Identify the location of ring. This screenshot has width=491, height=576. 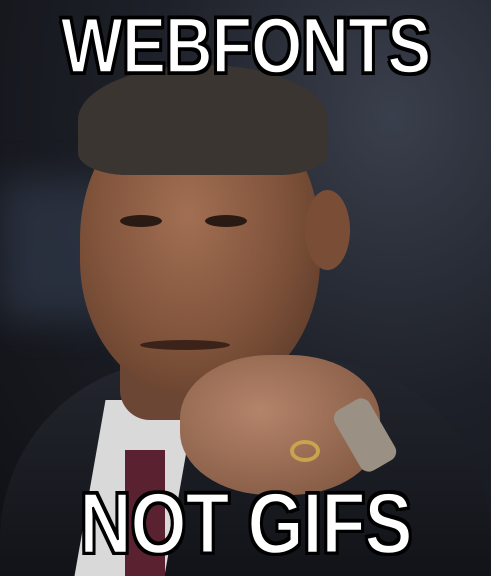
(305, 451).